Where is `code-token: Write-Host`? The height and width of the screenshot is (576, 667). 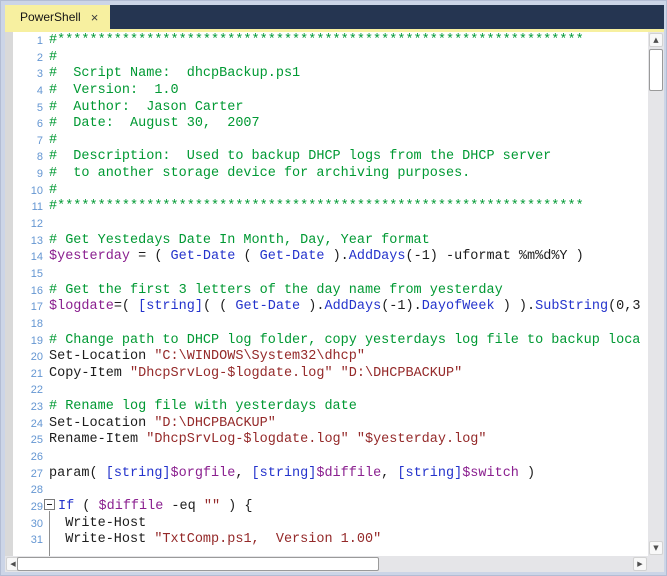 code-token: Write-Host is located at coordinates (98, 523).